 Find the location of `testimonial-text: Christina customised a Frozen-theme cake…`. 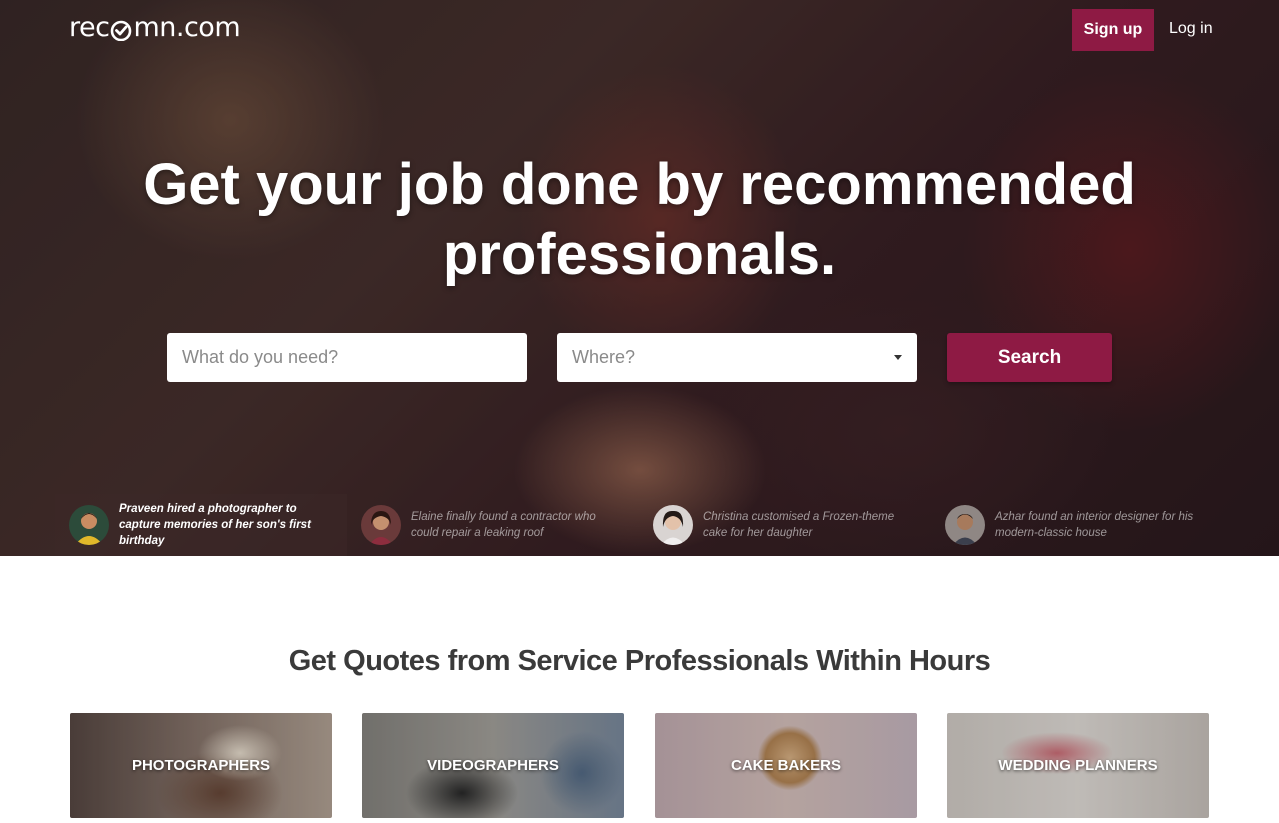

testimonial-text: Christina customised a Frozen-theme cake… is located at coordinates (799, 525).